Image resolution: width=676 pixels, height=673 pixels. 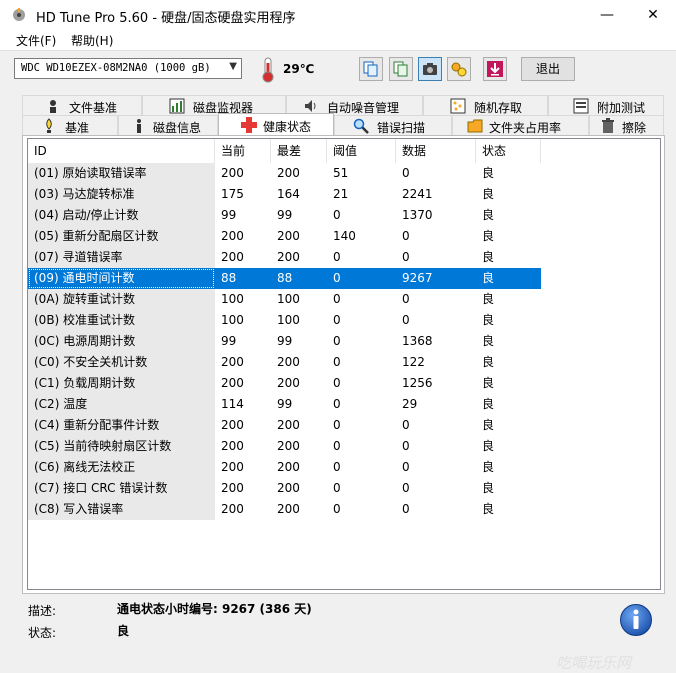 What do you see at coordinates (520, 125) in the screenshot?
I see `tab-folder-usage: 文件夹占用率` at bounding box center [520, 125].